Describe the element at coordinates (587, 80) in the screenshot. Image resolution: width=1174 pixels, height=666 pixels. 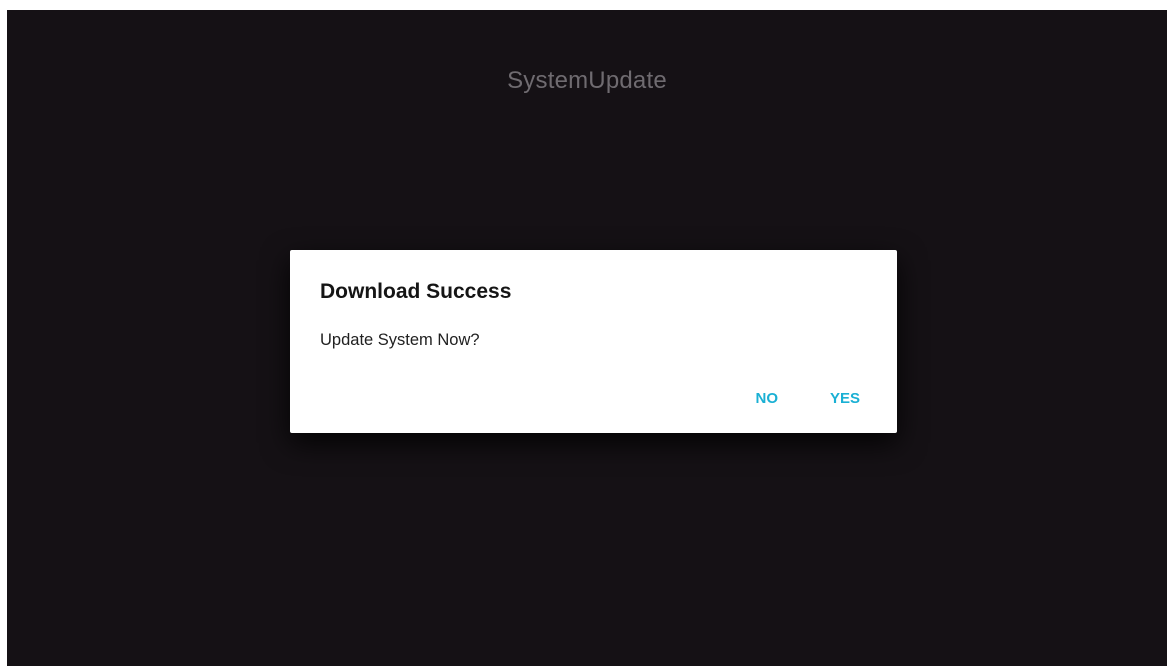
I see `app-title: SystemUpdate` at that location.